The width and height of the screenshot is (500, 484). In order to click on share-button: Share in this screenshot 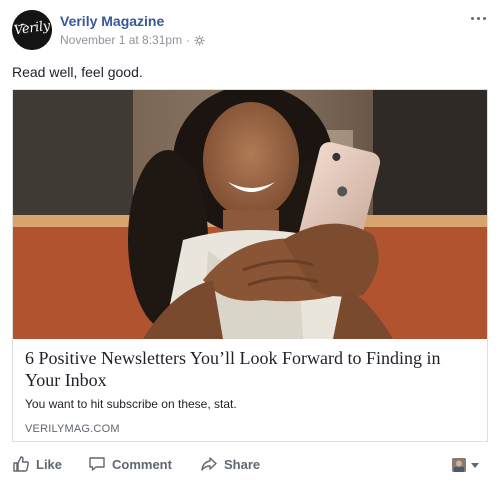, I will do `click(230, 464)`.